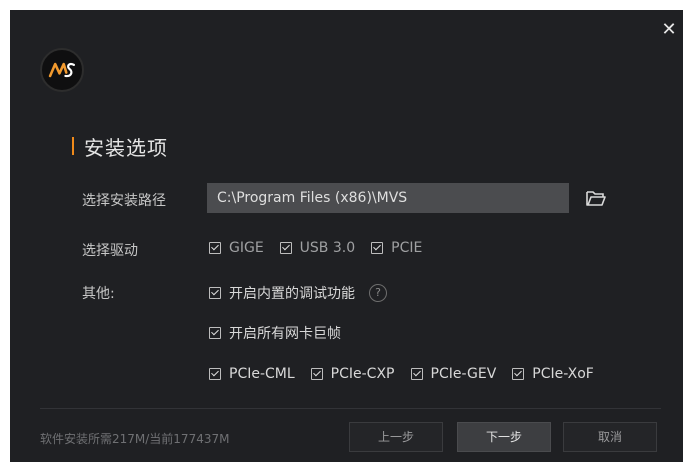  I want to click on gige-label: GIGE, so click(246, 248).